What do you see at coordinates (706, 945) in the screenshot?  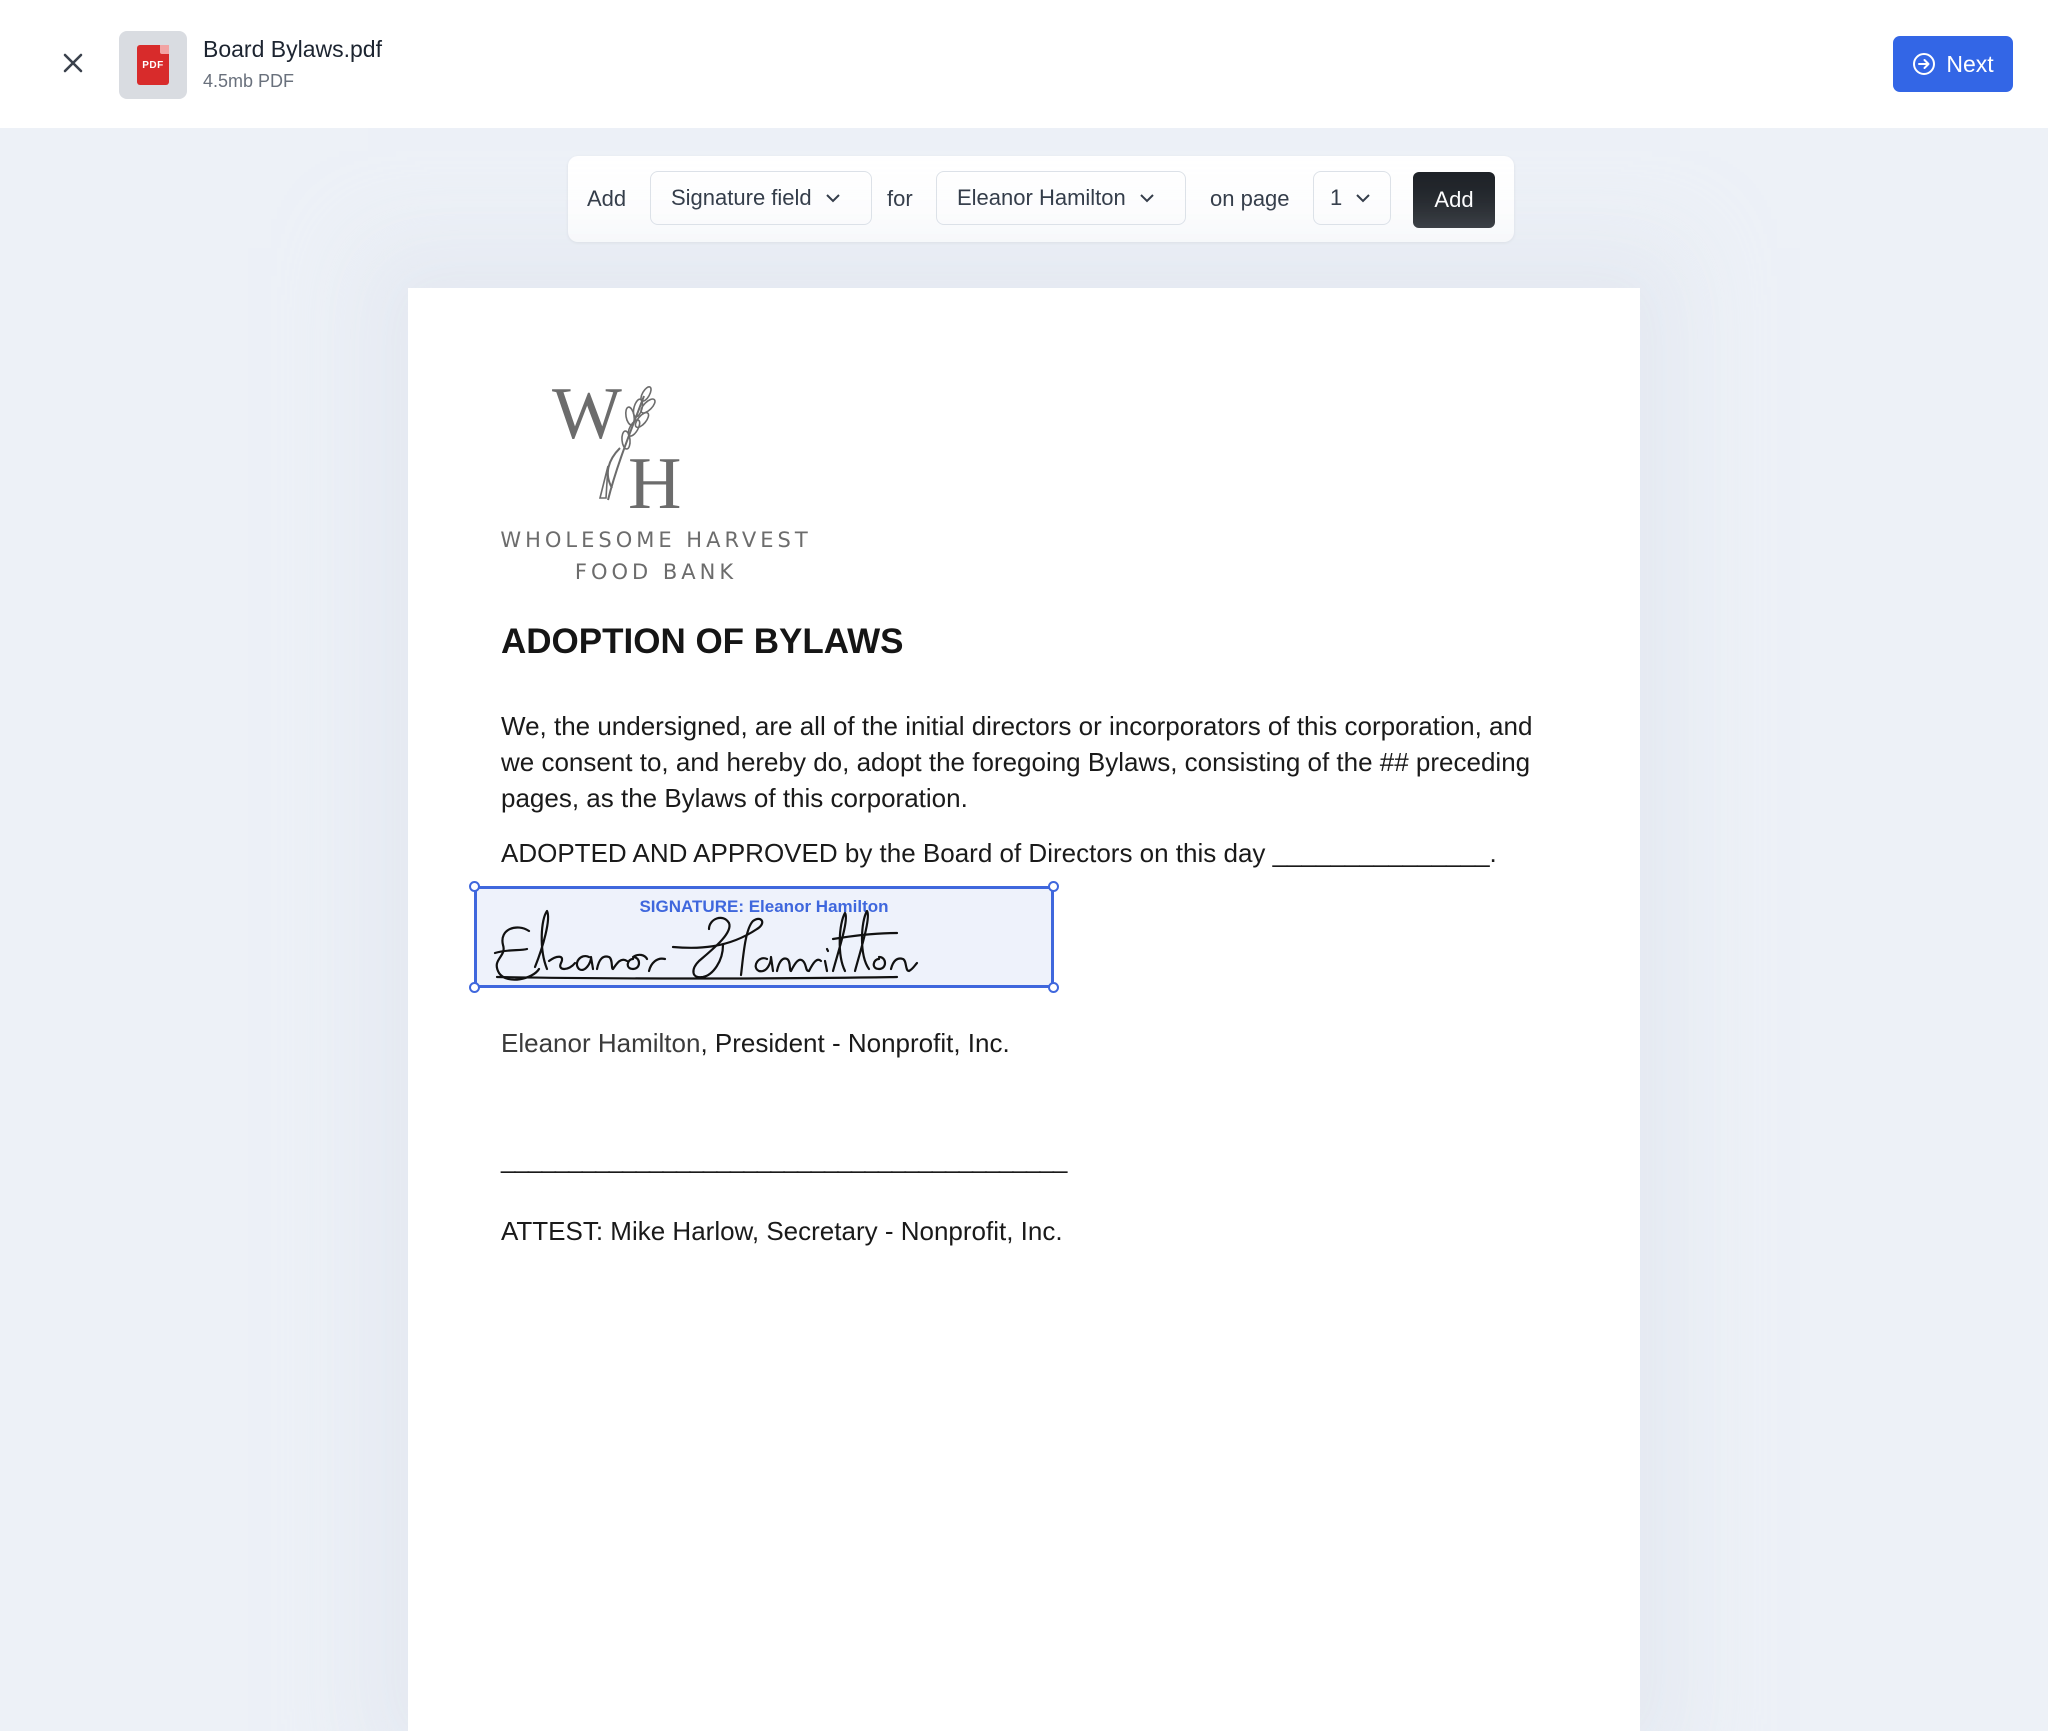 I see `handwritten-signature` at bounding box center [706, 945].